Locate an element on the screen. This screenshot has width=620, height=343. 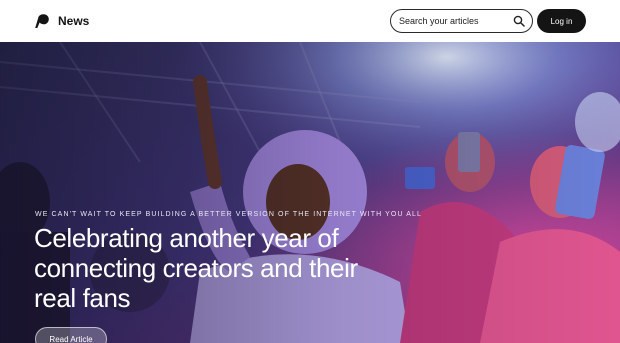
search-icon is located at coordinates (519, 21).